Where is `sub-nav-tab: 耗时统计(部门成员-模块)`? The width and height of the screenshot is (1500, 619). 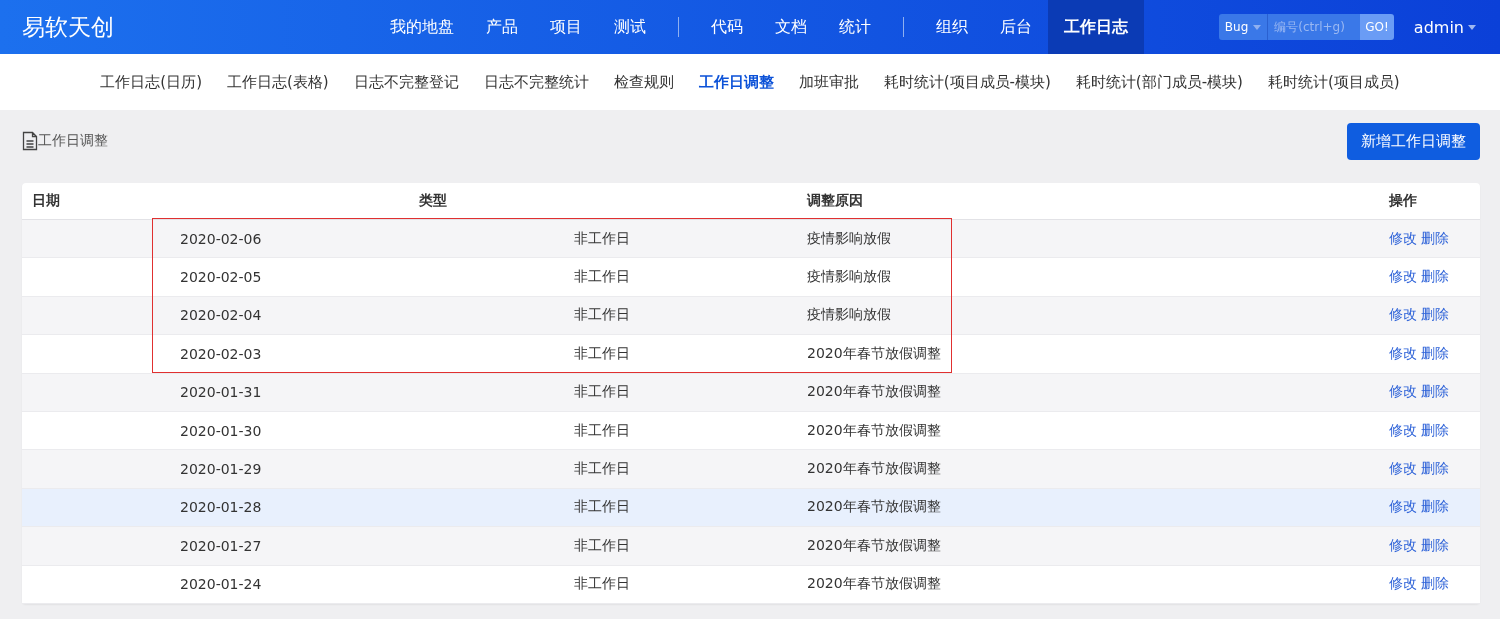 sub-nav-tab: 耗时统计(部门成员-模块) is located at coordinates (1159, 82).